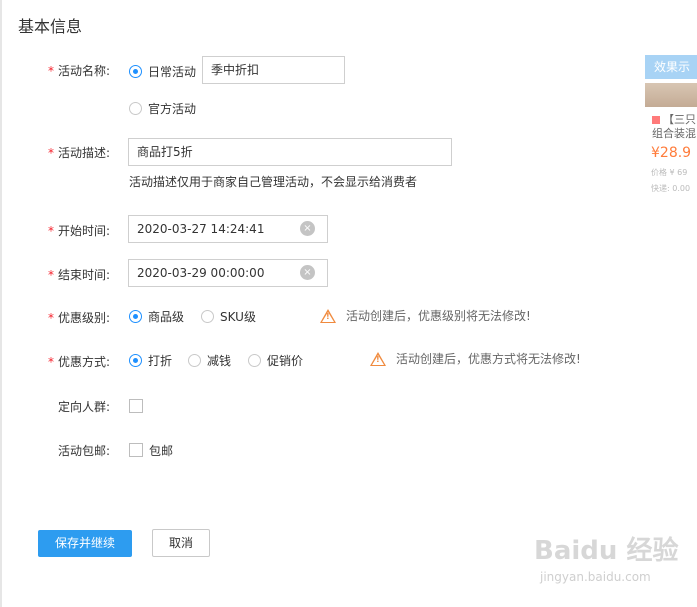  Describe the element at coordinates (671, 188) in the screenshot. I see `preview-shipping: 快递: 0.00` at that location.